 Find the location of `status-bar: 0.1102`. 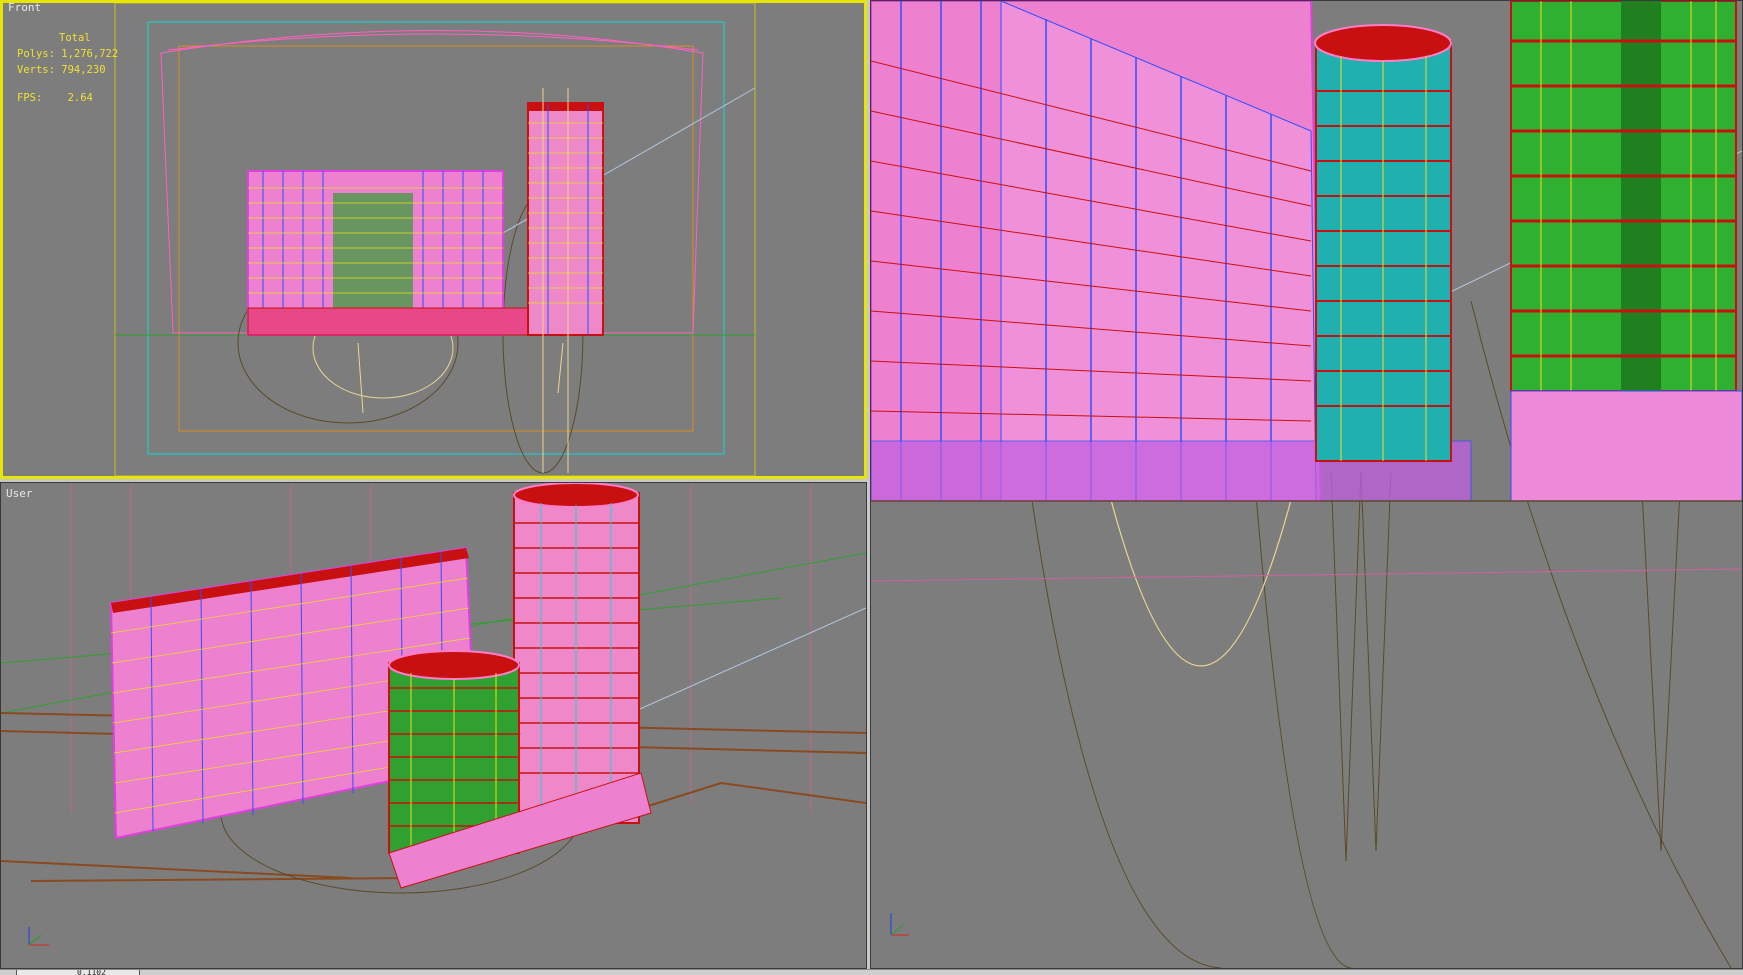

status-bar: 0.1102 is located at coordinates (871, 972).